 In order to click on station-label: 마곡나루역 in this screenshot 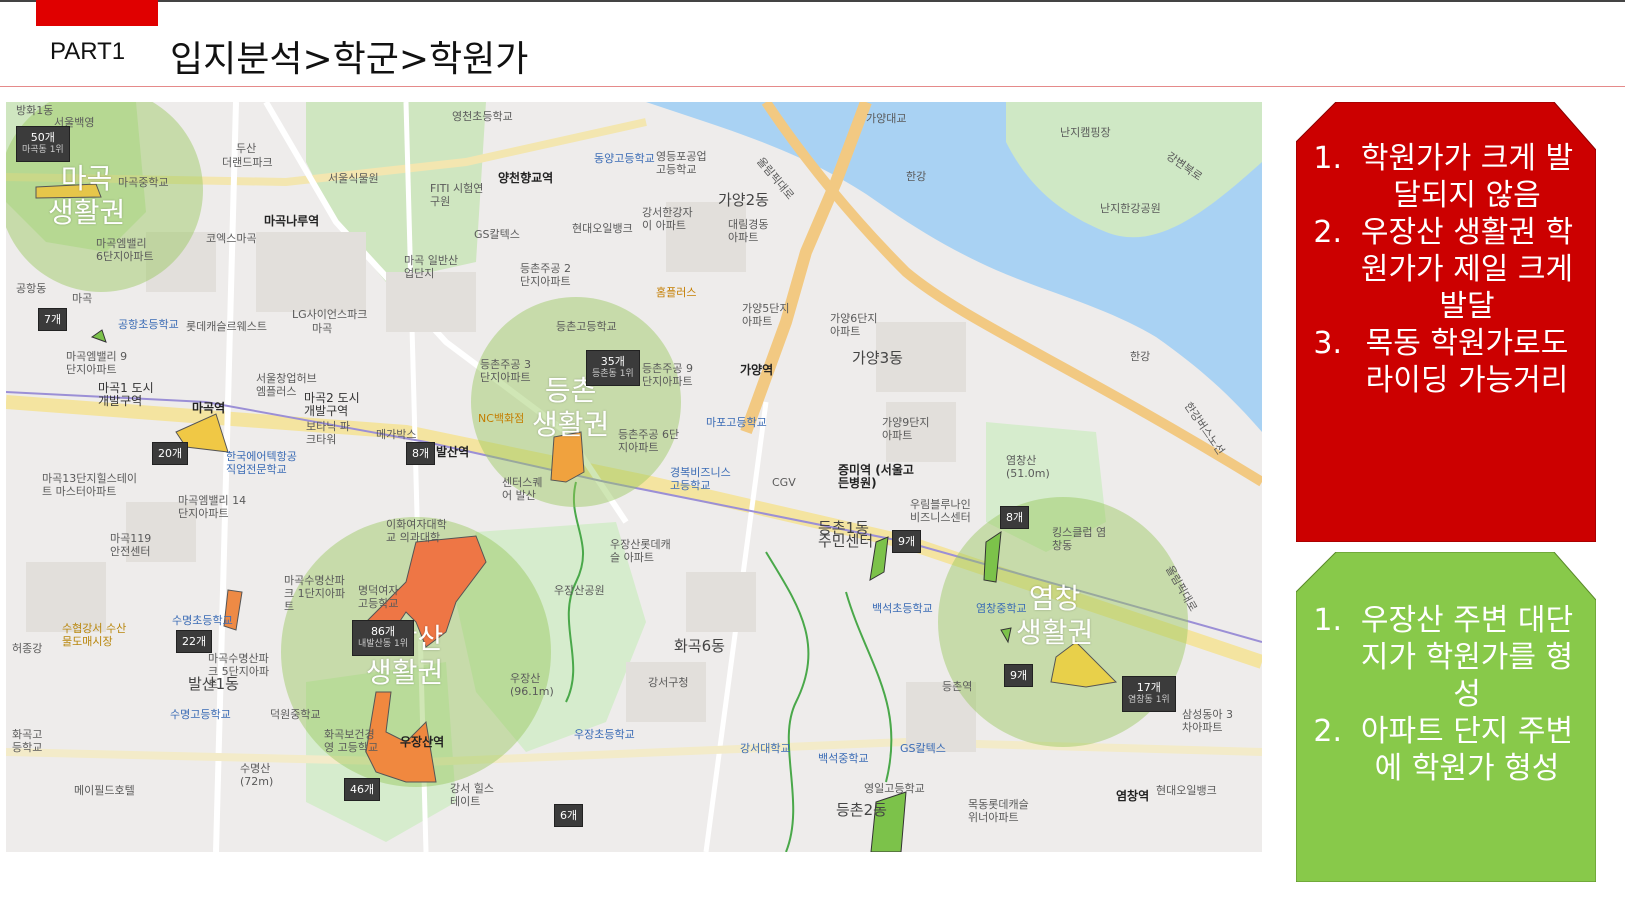, I will do `click(292, 221)`.